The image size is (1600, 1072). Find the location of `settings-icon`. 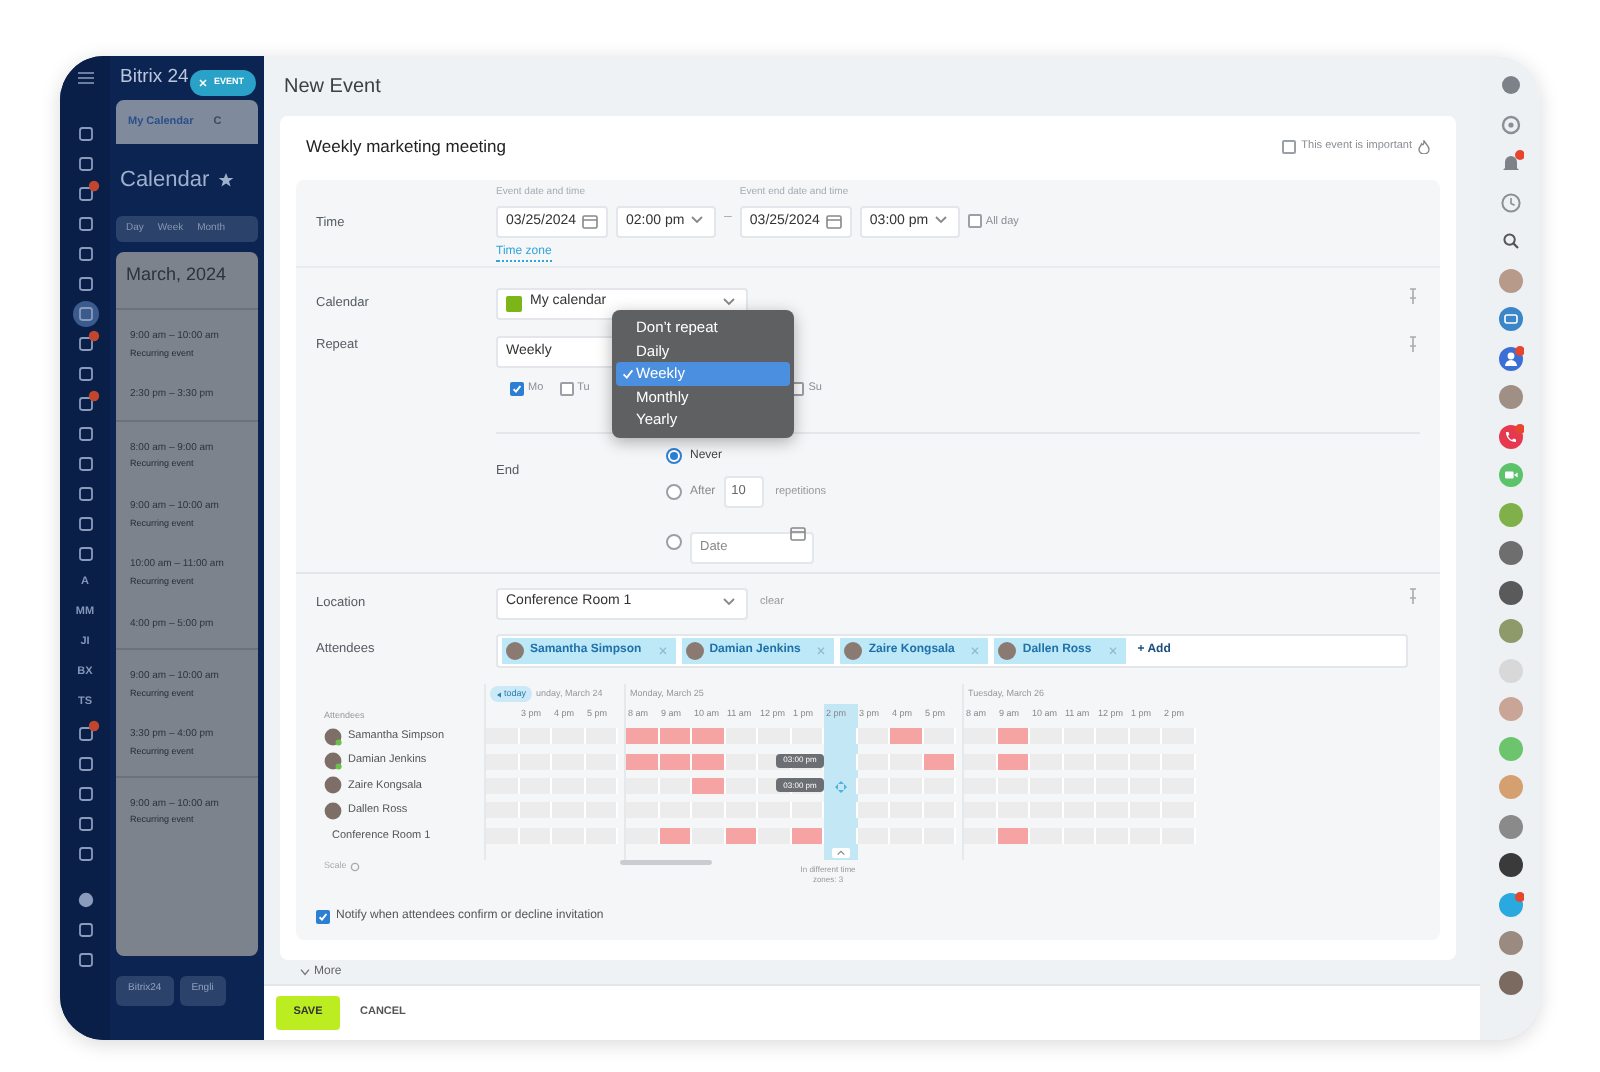

settings-icon is located at coordinates (1510, 124).